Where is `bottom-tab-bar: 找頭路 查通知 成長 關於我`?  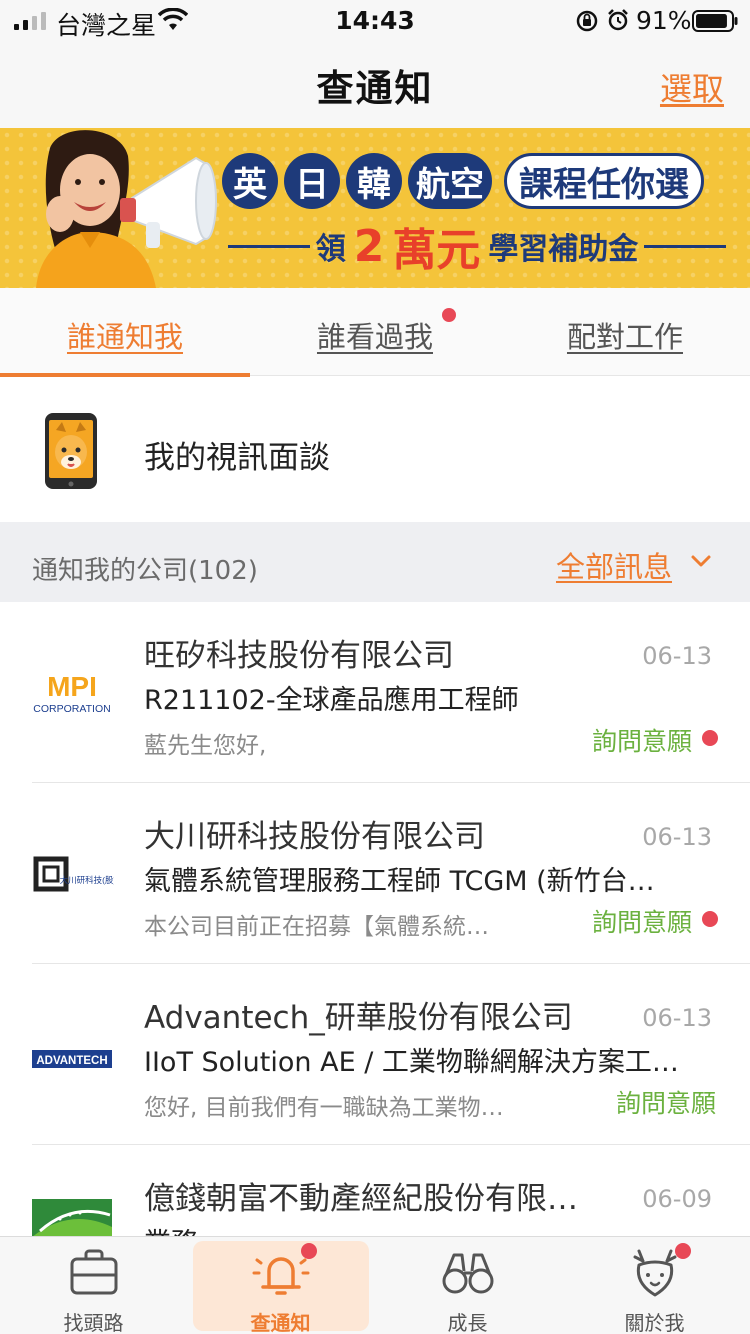
bottom-tab-bar: 找頭路 查通知 成長 關於我 is located at coordinates (375, 1285).